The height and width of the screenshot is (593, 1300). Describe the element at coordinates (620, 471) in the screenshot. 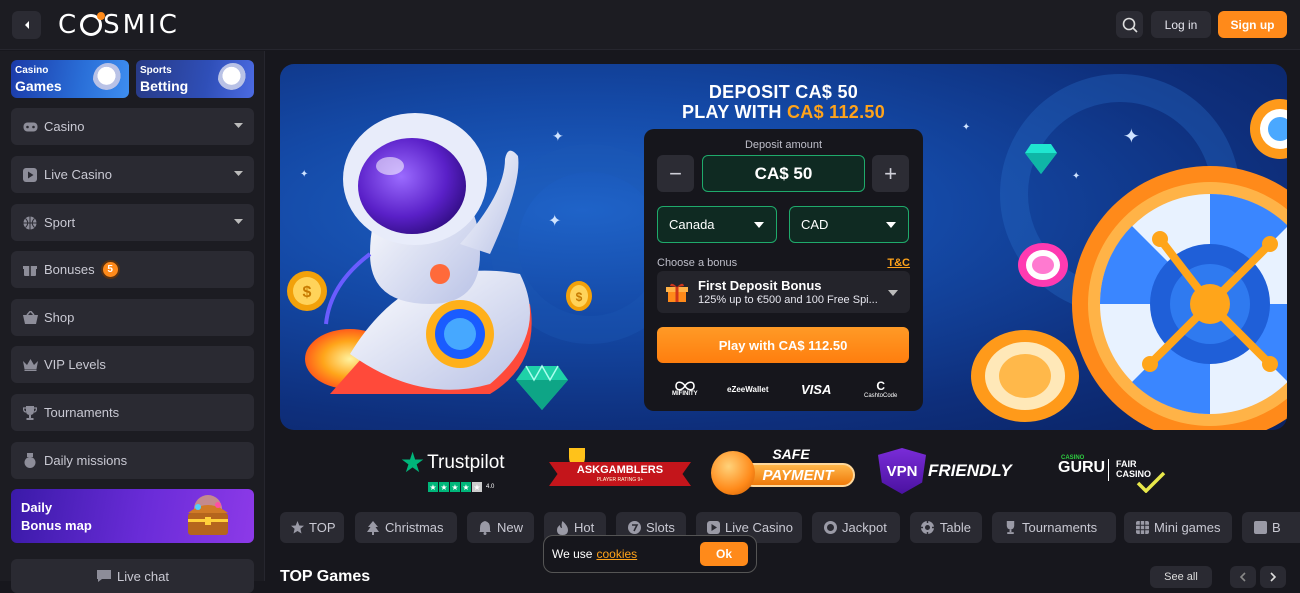

I see `askgamblers-badge: ASKGAMBLERS PLAYER RATING 9+` at that location.